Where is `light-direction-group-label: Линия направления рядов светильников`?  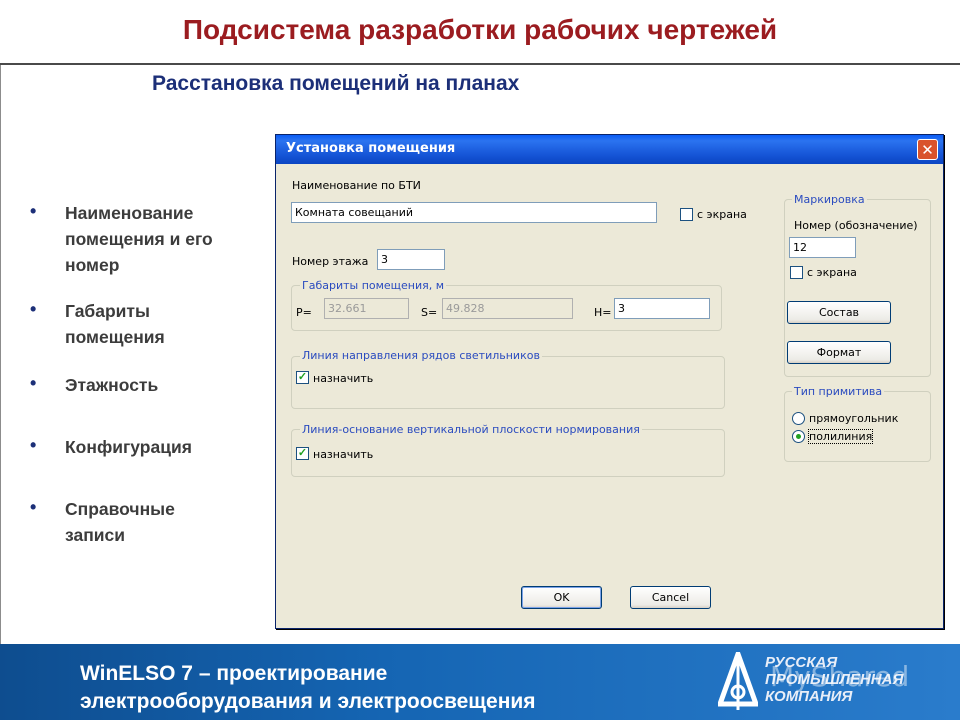 light-direction-group-label: Линия направления рядов светильников is located at coordinates (421, 355).